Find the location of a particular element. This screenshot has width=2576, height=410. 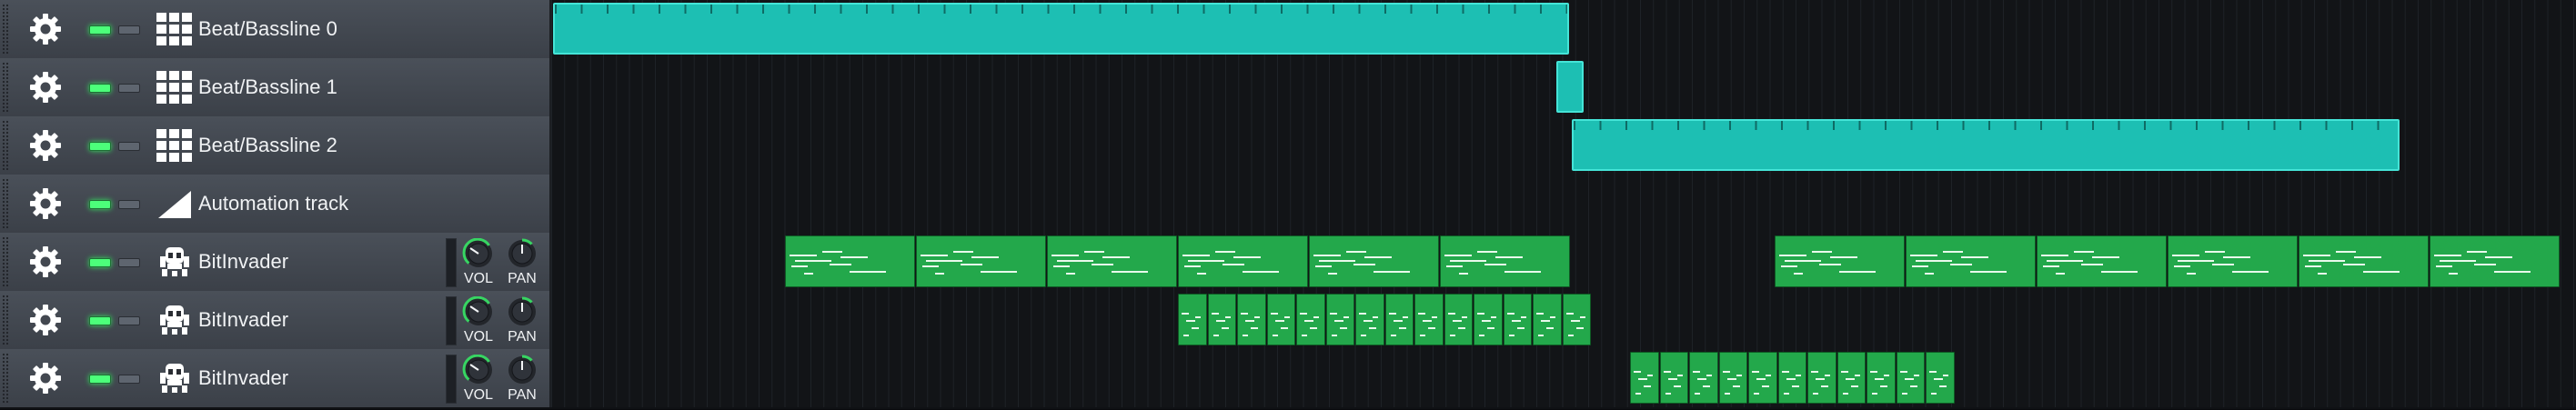

track-name: Beat/Bassline 1 is located at coordinates (267, 88).